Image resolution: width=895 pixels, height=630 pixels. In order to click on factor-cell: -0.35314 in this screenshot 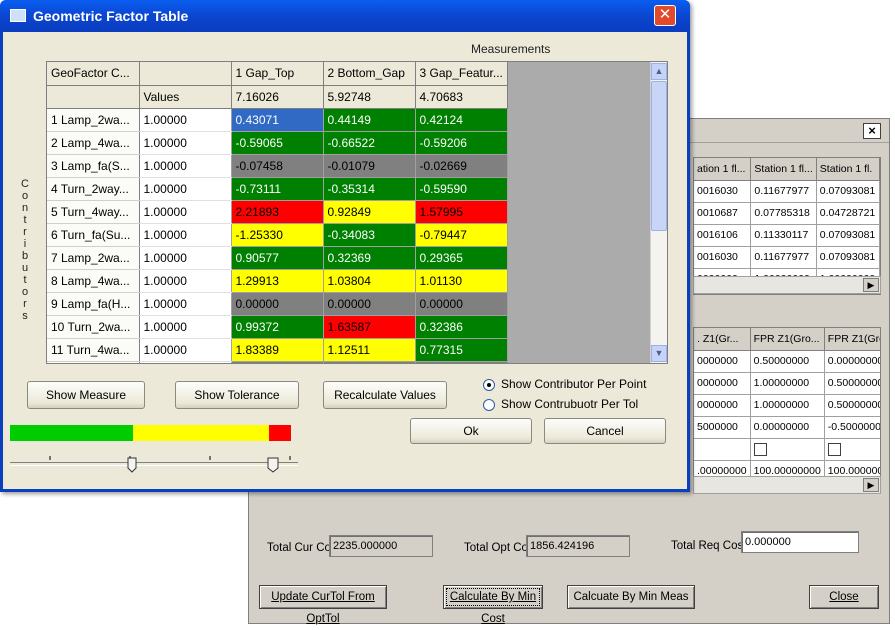, I will do `click(369, 189)`.